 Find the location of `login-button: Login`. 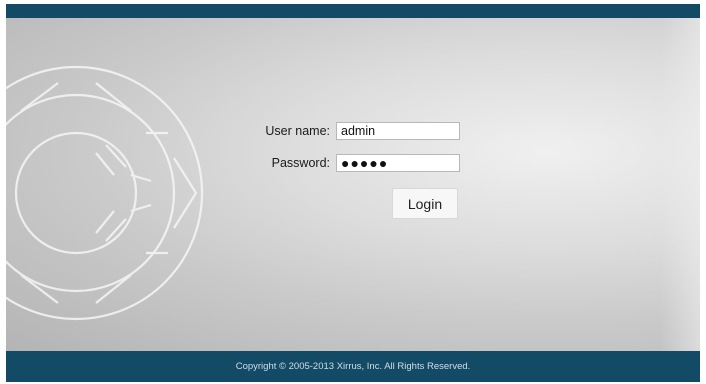

login-button: Login is located at coordinates (425, 203).